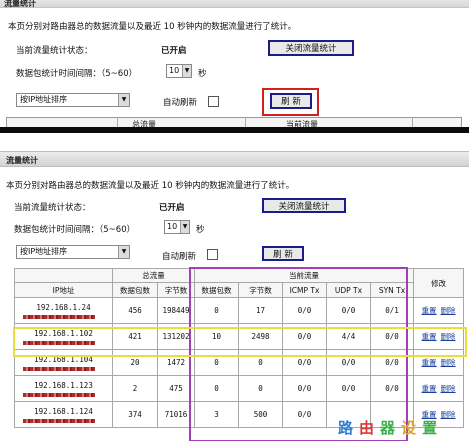 This screenshot has width=469, height=441. Describe the element at coordinates (75, 230) in the screenshot. I see `bottom-interval-label: 数据包统计时间间隔：（5~60）` at that location.